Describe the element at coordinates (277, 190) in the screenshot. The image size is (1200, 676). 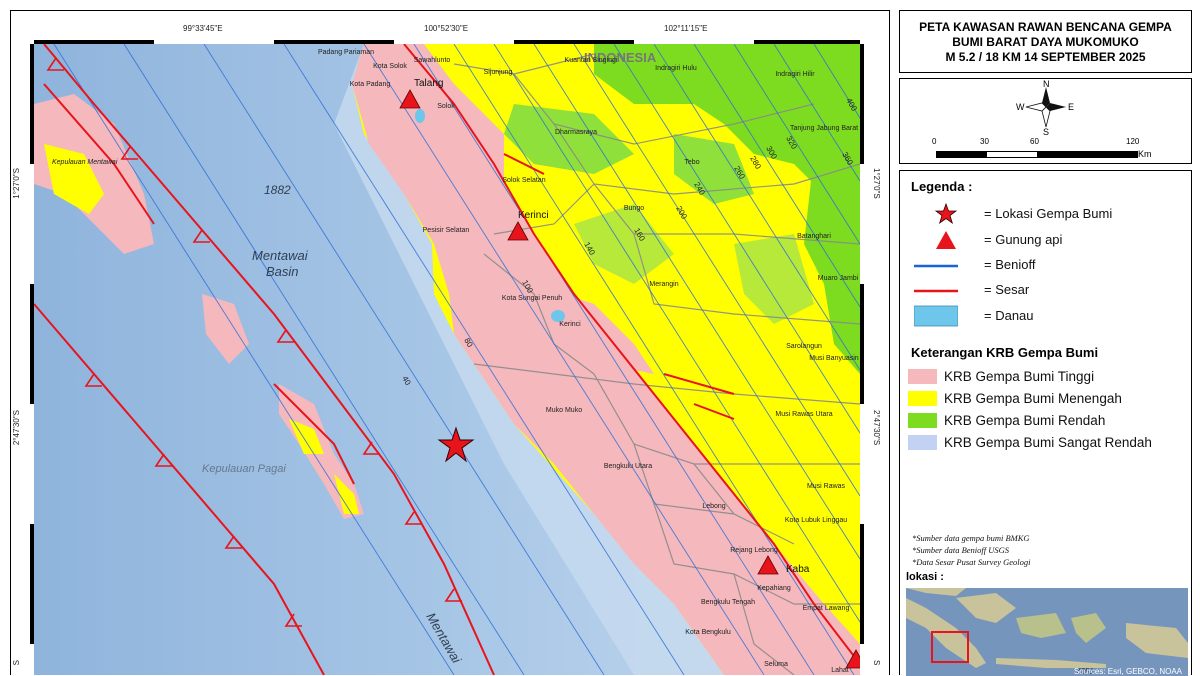
I see `label-depth: 1882` at that location.